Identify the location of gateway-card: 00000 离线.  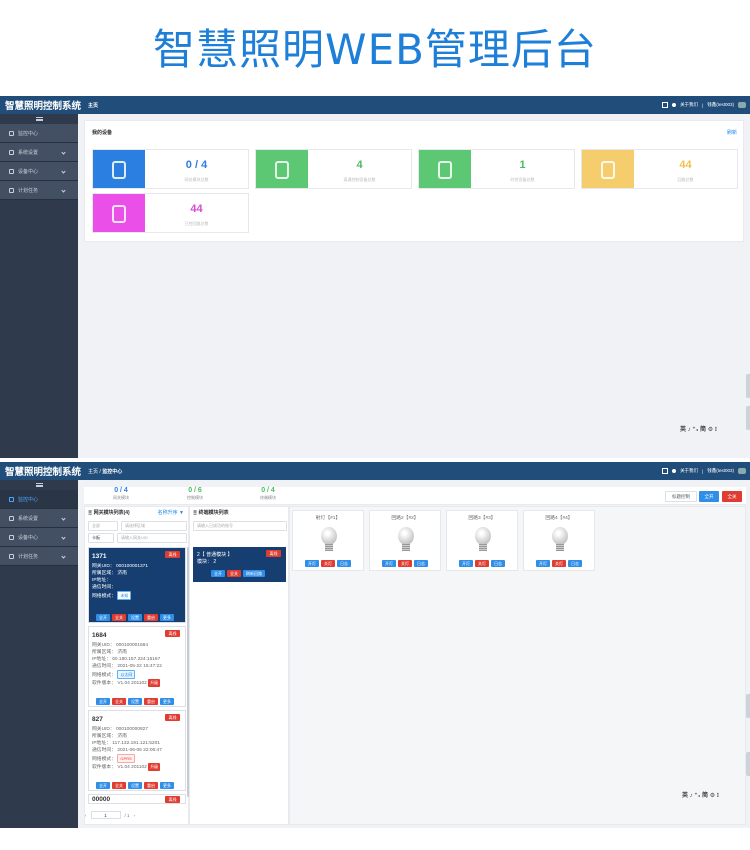
(137, 799).